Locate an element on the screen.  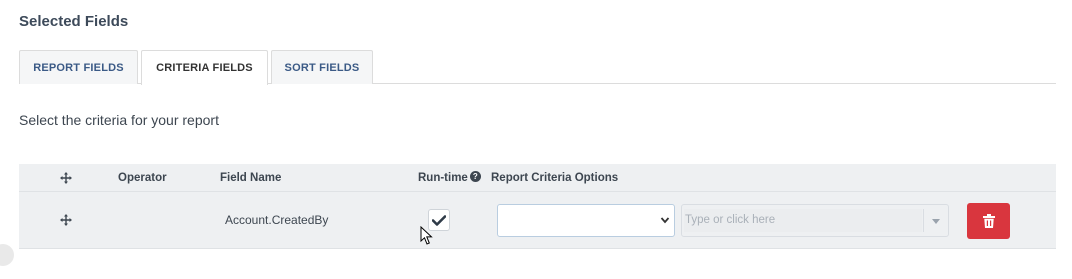
delete-criteria-button is located at coordinates (988, 221).